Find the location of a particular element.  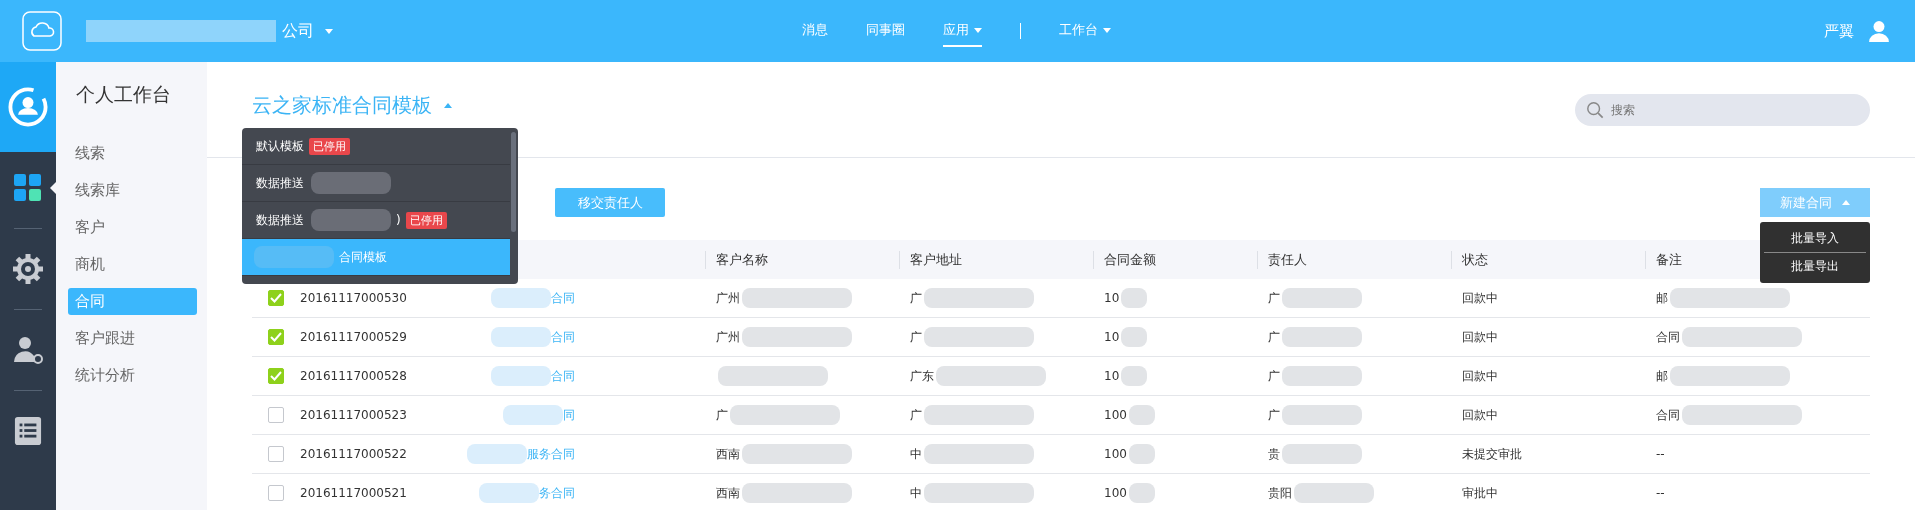

table-cell: 100 is located at coordinates (1115, 493).